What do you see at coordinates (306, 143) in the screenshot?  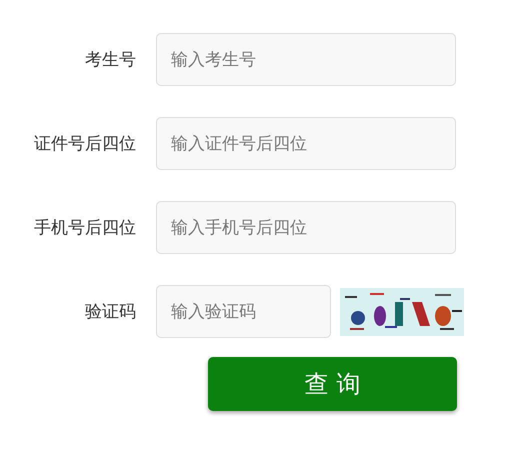 I see `input-field: 输入证件号后四位` at bounding box center [306, 143].